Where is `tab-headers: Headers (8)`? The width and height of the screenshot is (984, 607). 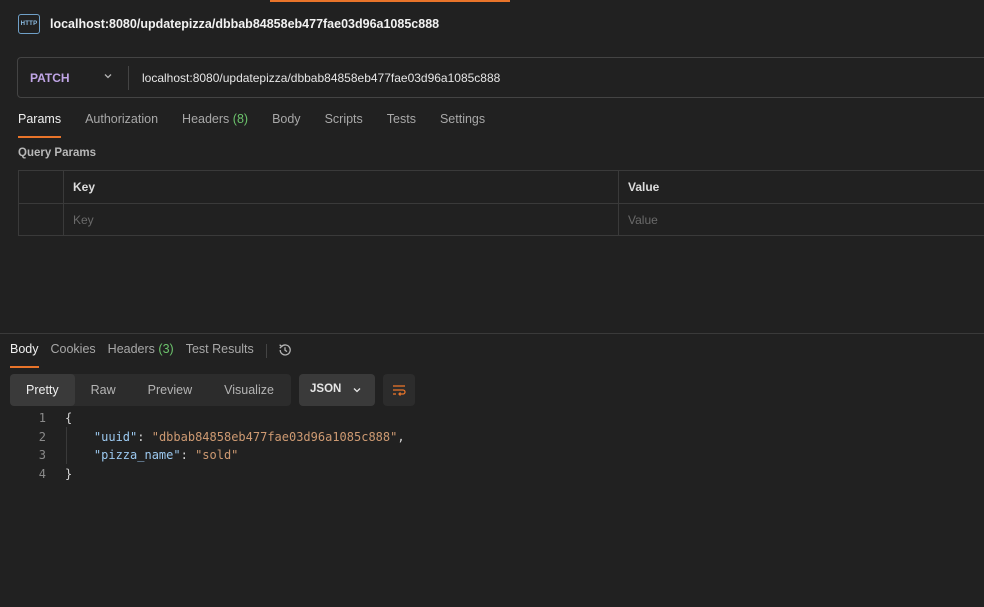 tab-headers: Headers (8) is located at coordinates (215, 125).